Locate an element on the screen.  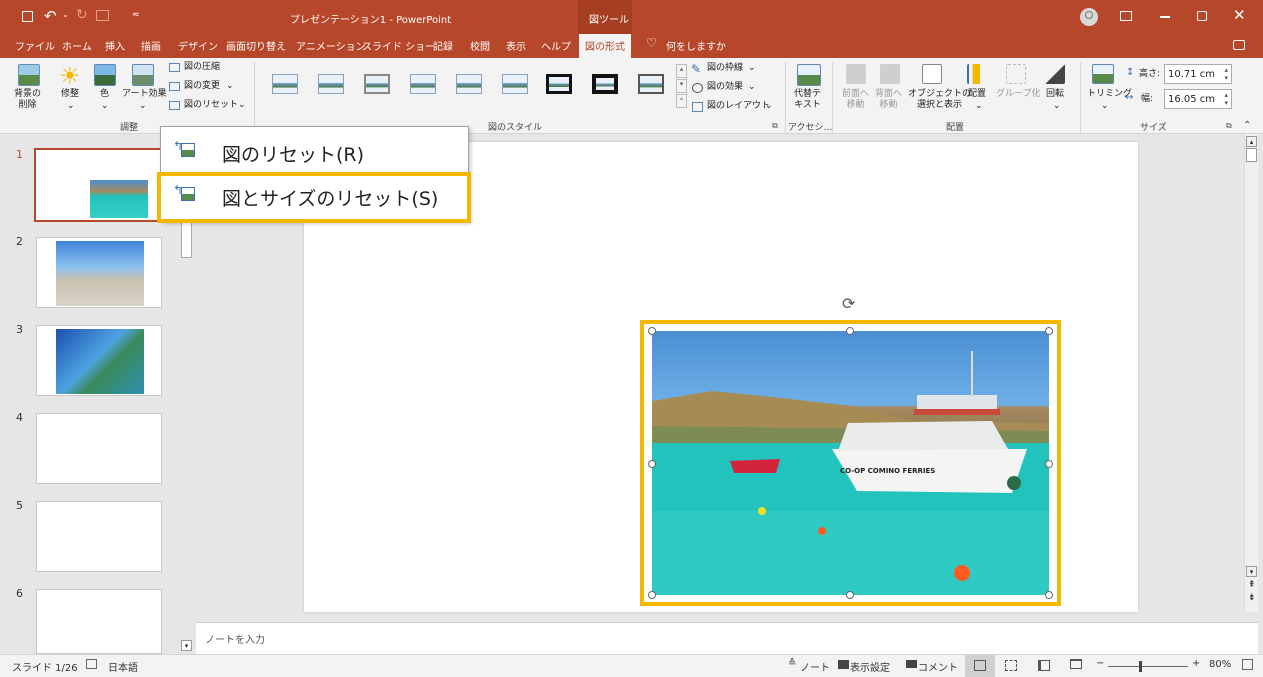
tell-me-search: 何をしますか is located at coordinates (696, 45).